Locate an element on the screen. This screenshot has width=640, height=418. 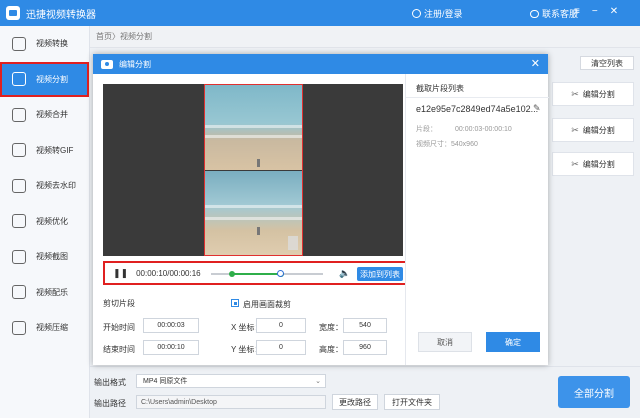
sidebar-item-video-compress: 视频压缩 is located at coordinates (44, 328).